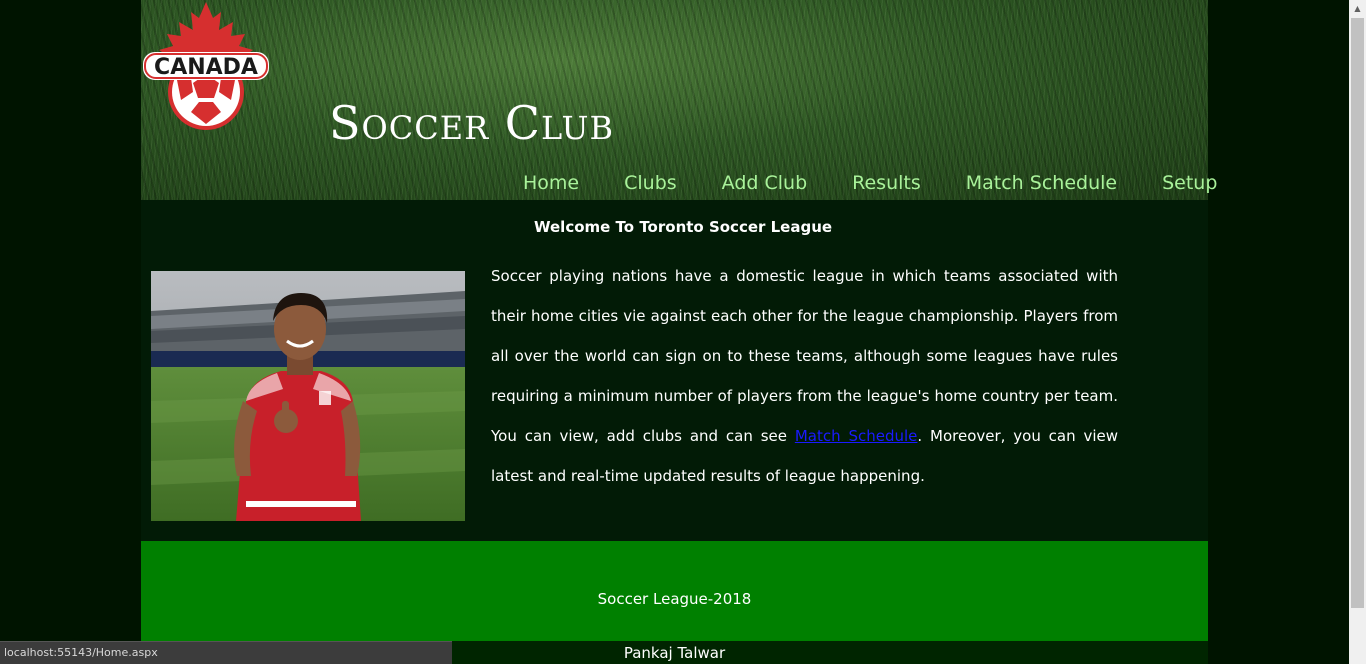  Describe the element at coordinates (471, 123) in the screenshot. I see `site-title: Soccer Club` at that location.